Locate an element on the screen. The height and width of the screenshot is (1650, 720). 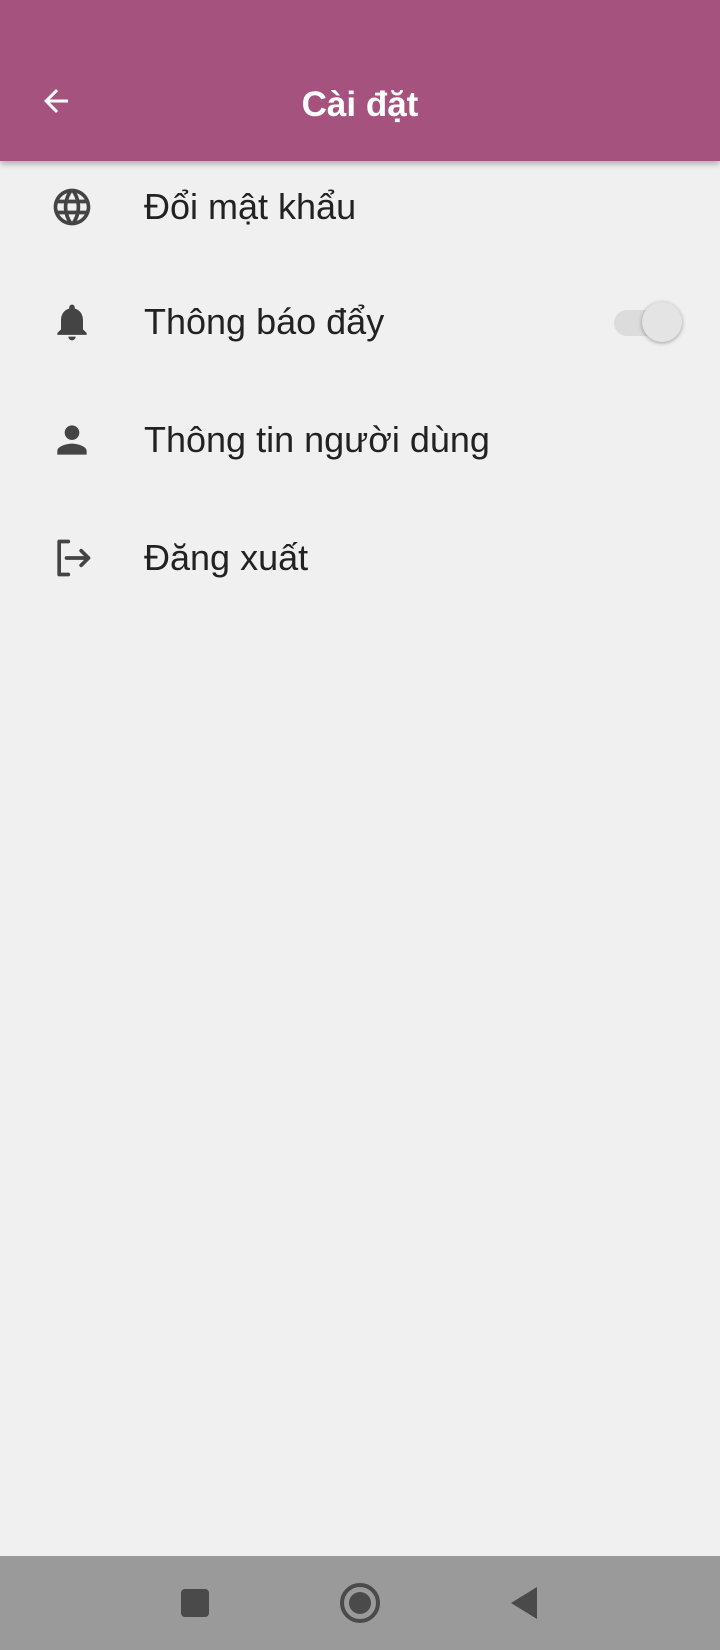
settings-item-label: Thông báo đẩy is located at coordinates (264, 321).